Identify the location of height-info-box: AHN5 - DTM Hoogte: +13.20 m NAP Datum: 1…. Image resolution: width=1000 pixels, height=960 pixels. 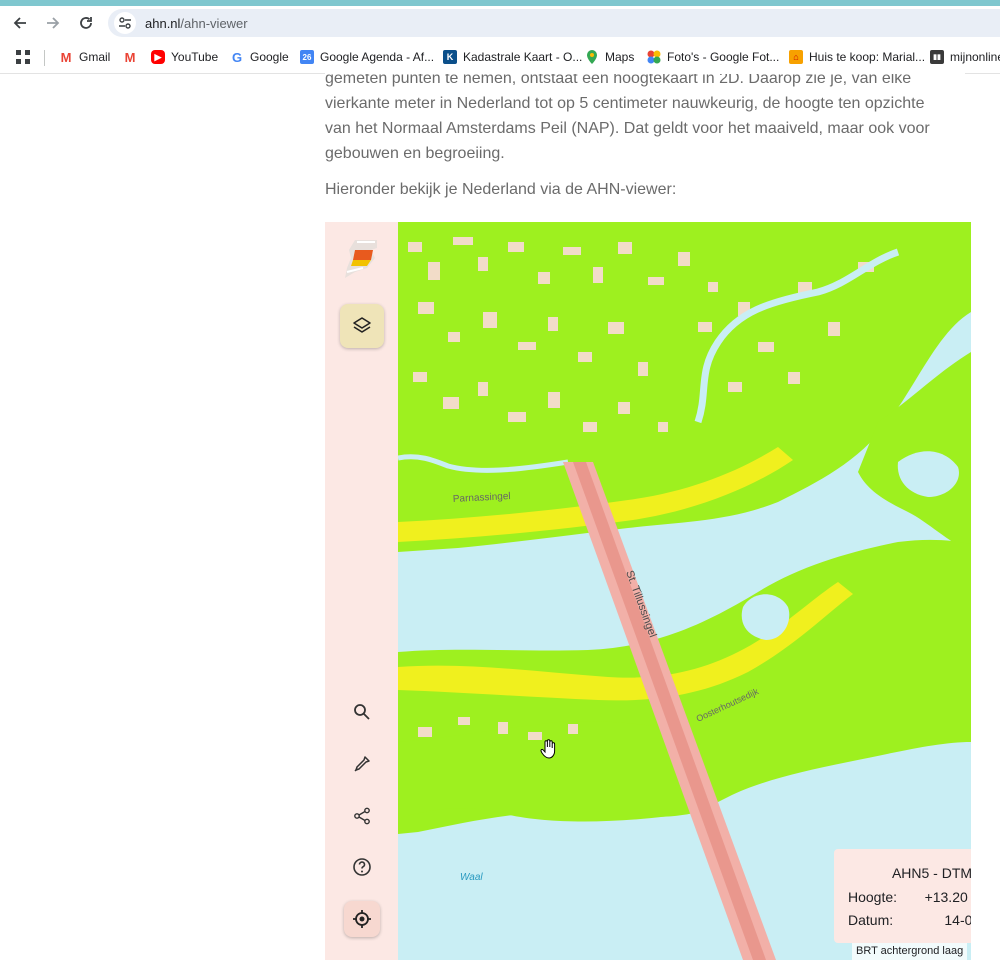
(902, 896).